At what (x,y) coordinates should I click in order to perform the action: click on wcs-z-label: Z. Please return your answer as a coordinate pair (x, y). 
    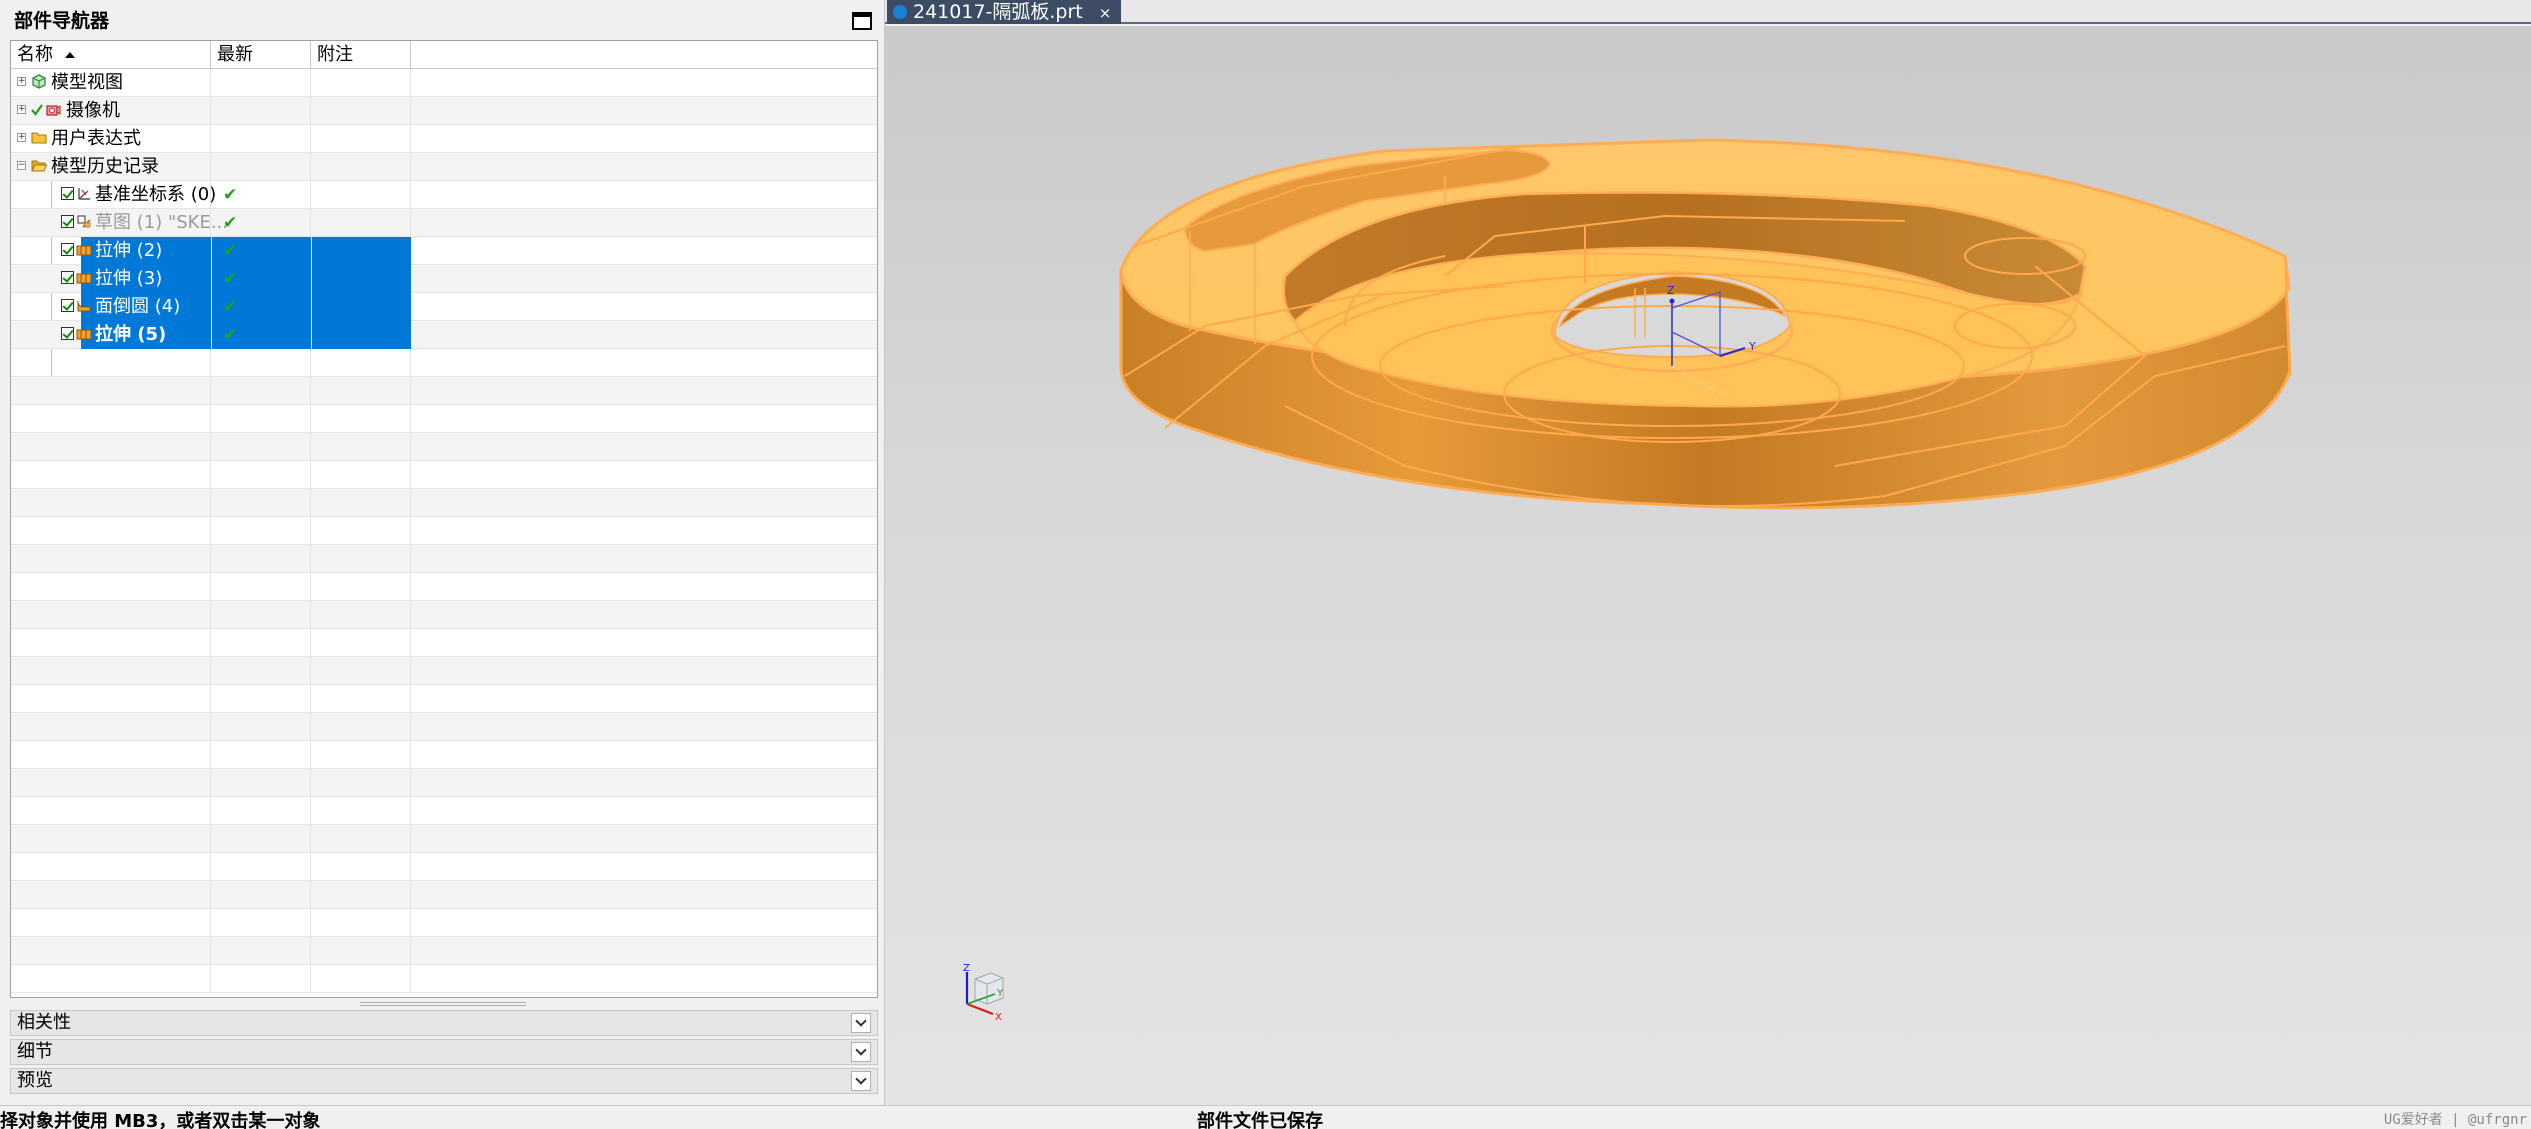
    Looking at the image, I should click on (1671, 290).